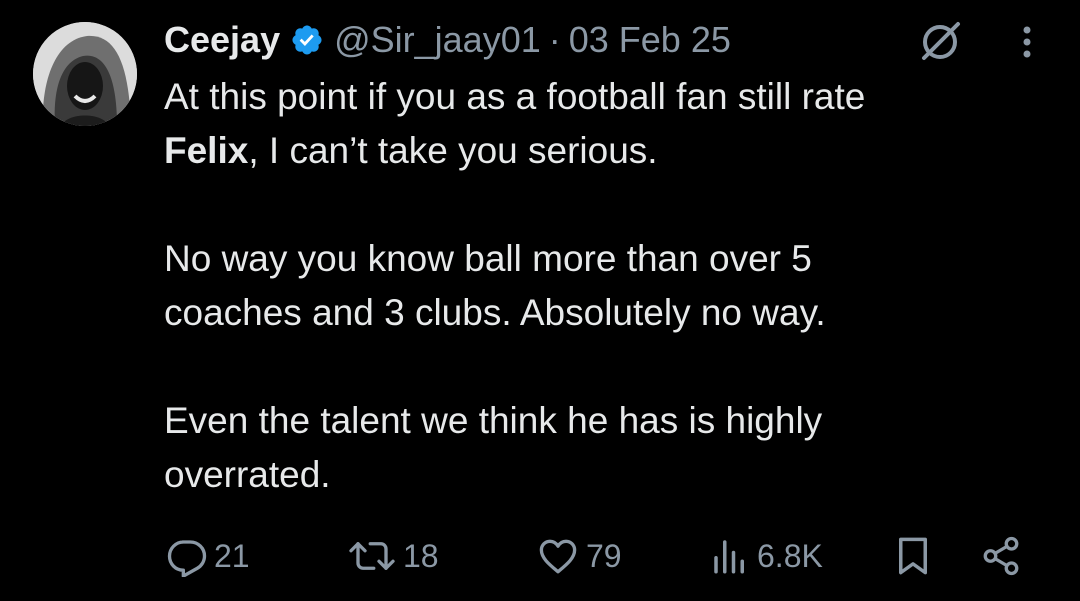  I want to click on views-icon, so click(729, 557).